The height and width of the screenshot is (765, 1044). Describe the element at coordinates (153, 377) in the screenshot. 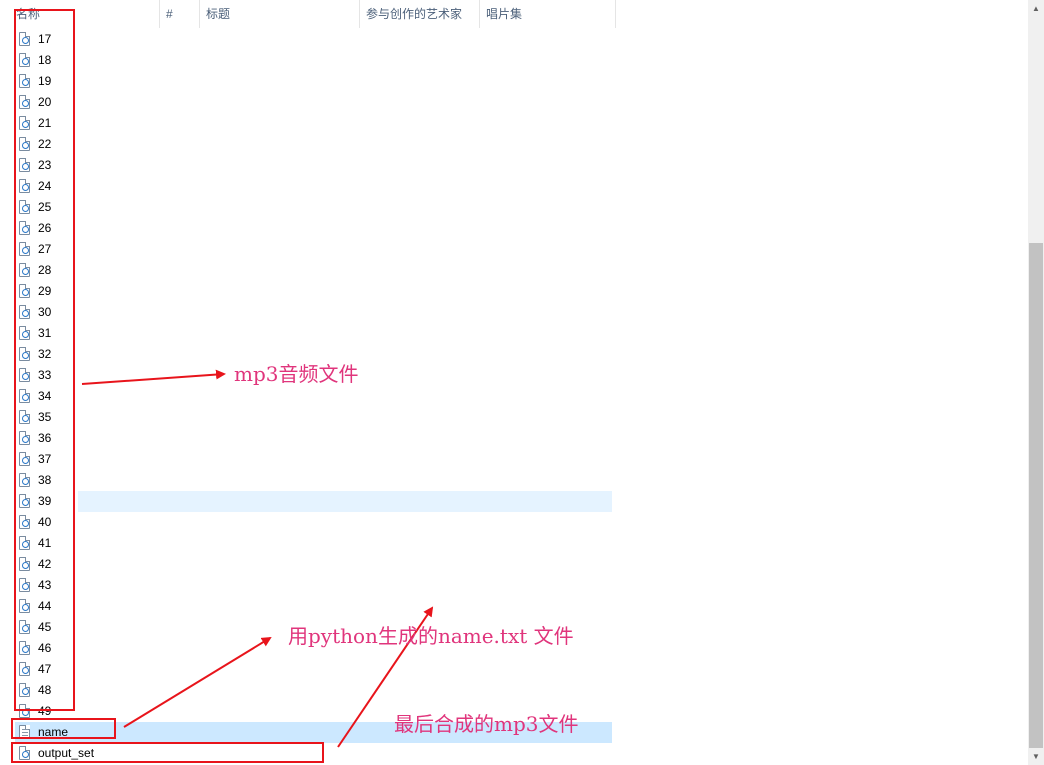

I see `arrow-to-mp3-label` at that location.